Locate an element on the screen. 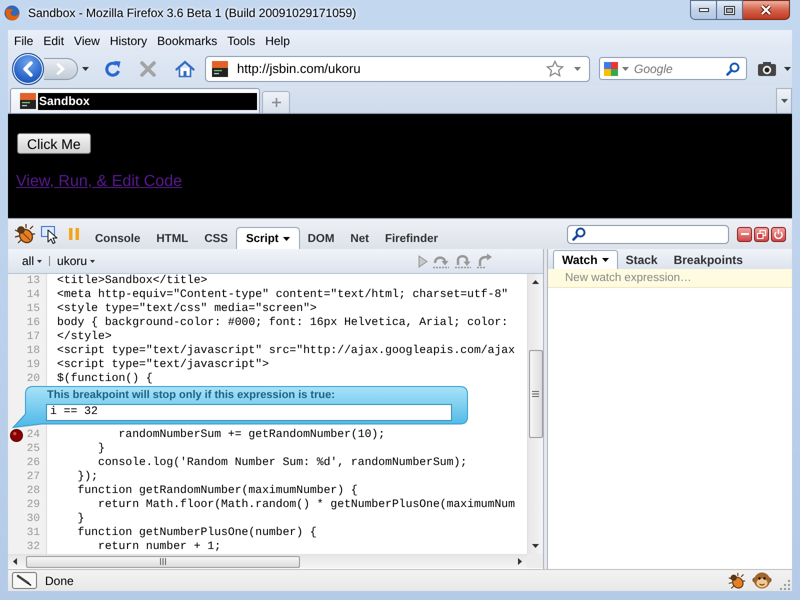 The width and height of the screenshot is (800, 600). panel-tab: Script is located at coordinates (268, 238).